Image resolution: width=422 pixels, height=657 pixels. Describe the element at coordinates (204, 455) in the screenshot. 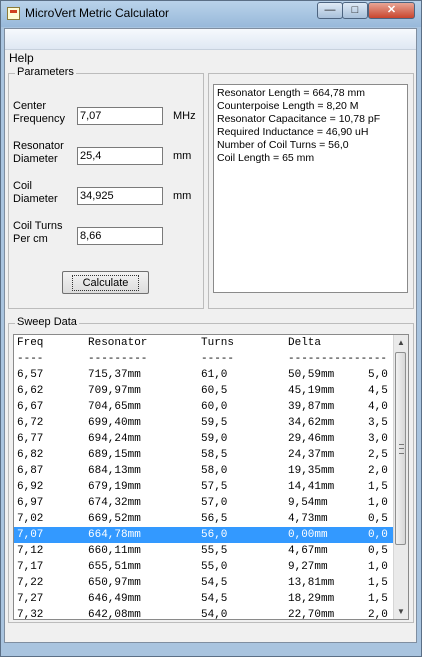

I see `list-item: 6,82 689,15mm 58,5 24,37mm 2,5` at that location.